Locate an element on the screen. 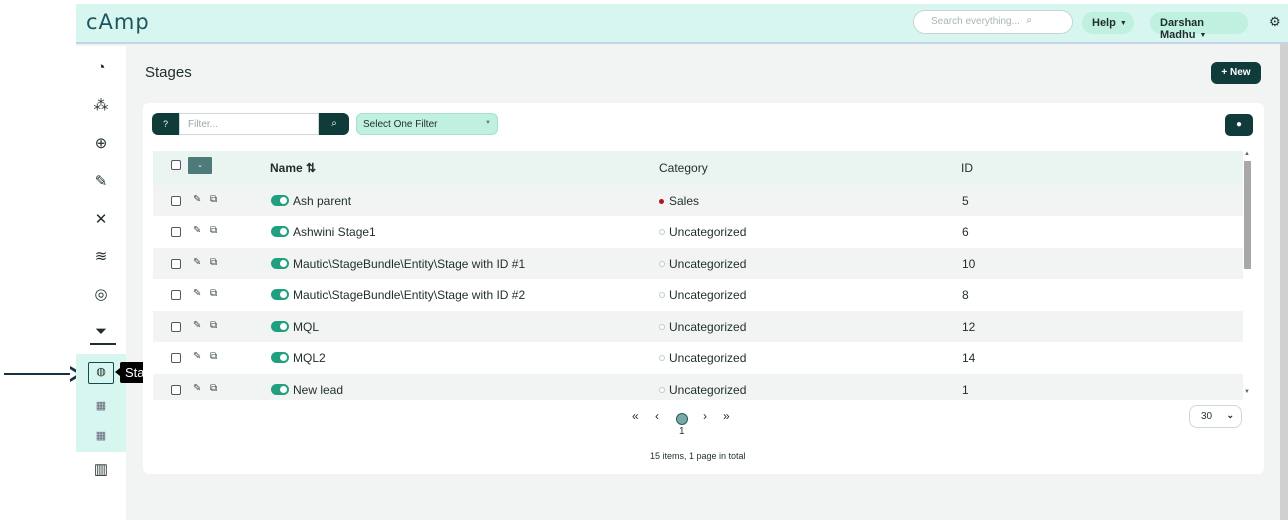 The height and width of the screenshot is (520, 1288). funnel-icon: ⏷ is located at coordinates (101, 332).